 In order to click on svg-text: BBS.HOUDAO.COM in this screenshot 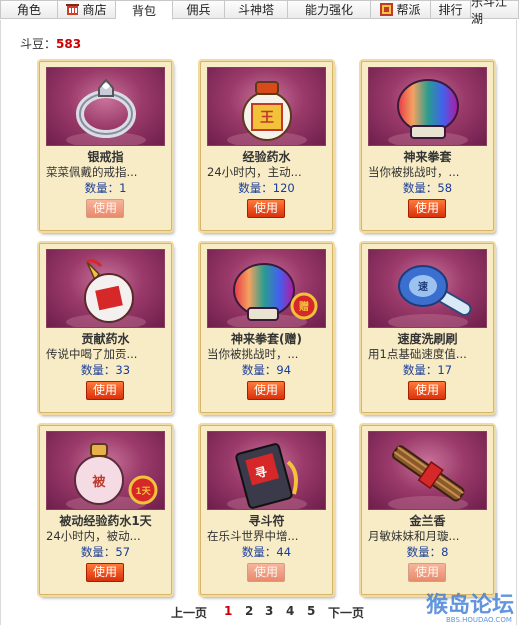, I will do `click(479, 620)`.